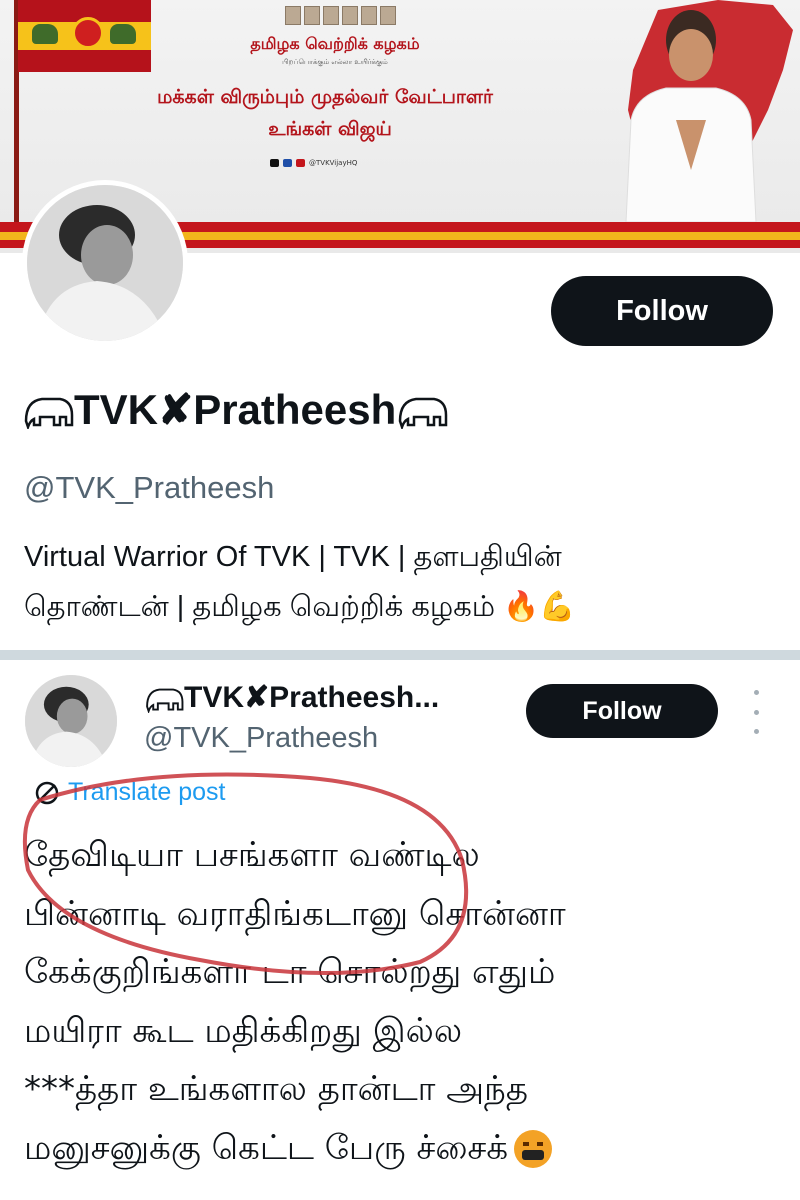 This screenshot has width=800, height=1200. Describe the element at coordinates (333, 163) in the screenshot. I see `banner-social-handle: @TVKVijayHQ` at that location.